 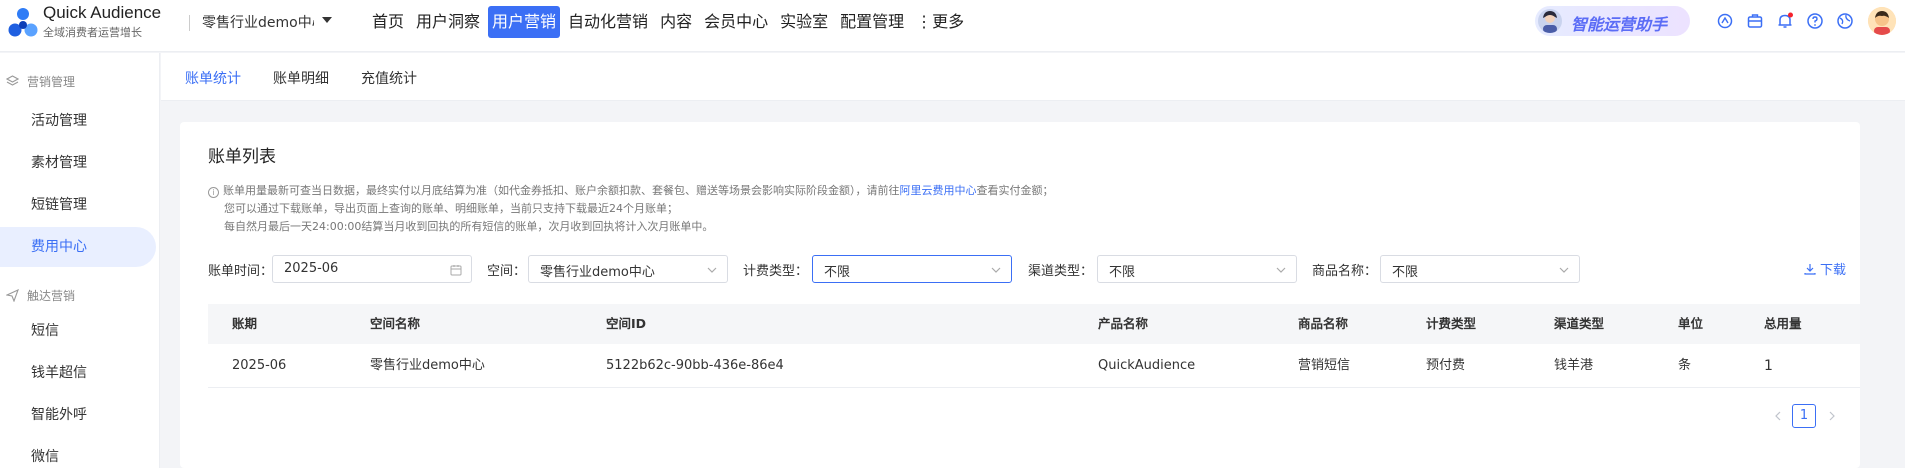 I want to click on space-select: 零售行业demo中心, so click(x=628, y=269).